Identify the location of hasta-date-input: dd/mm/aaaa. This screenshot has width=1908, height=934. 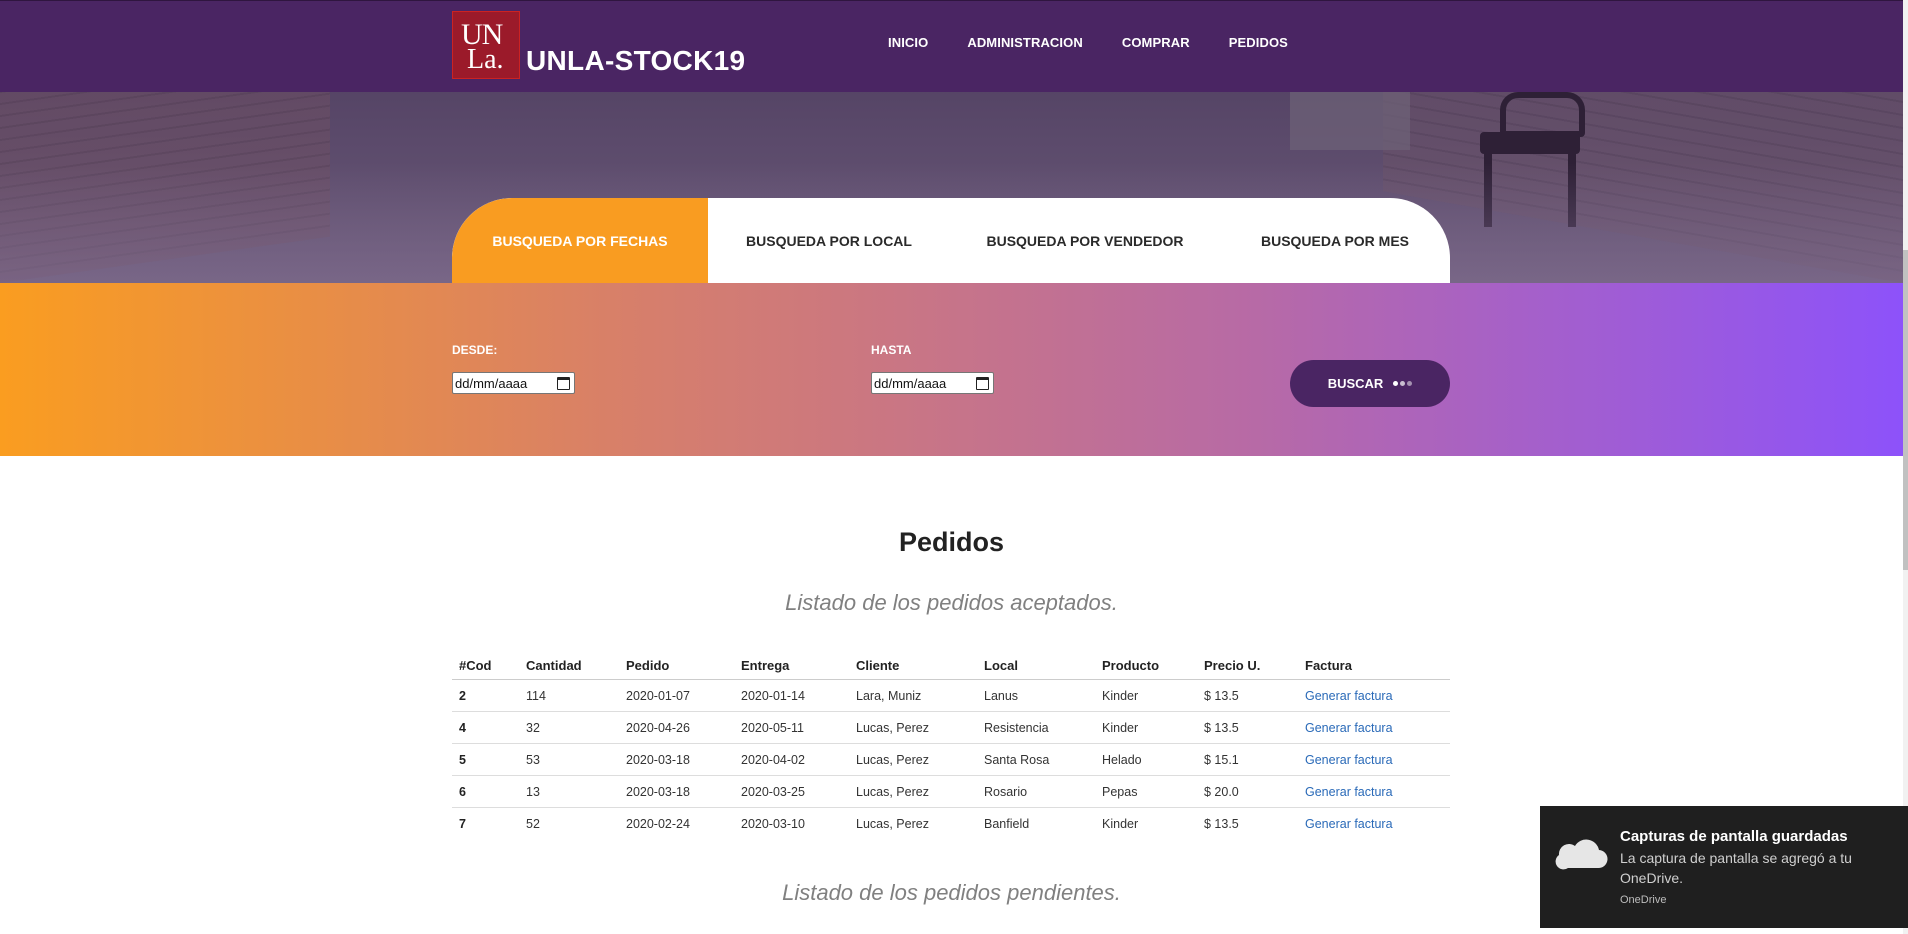
(932, 383).